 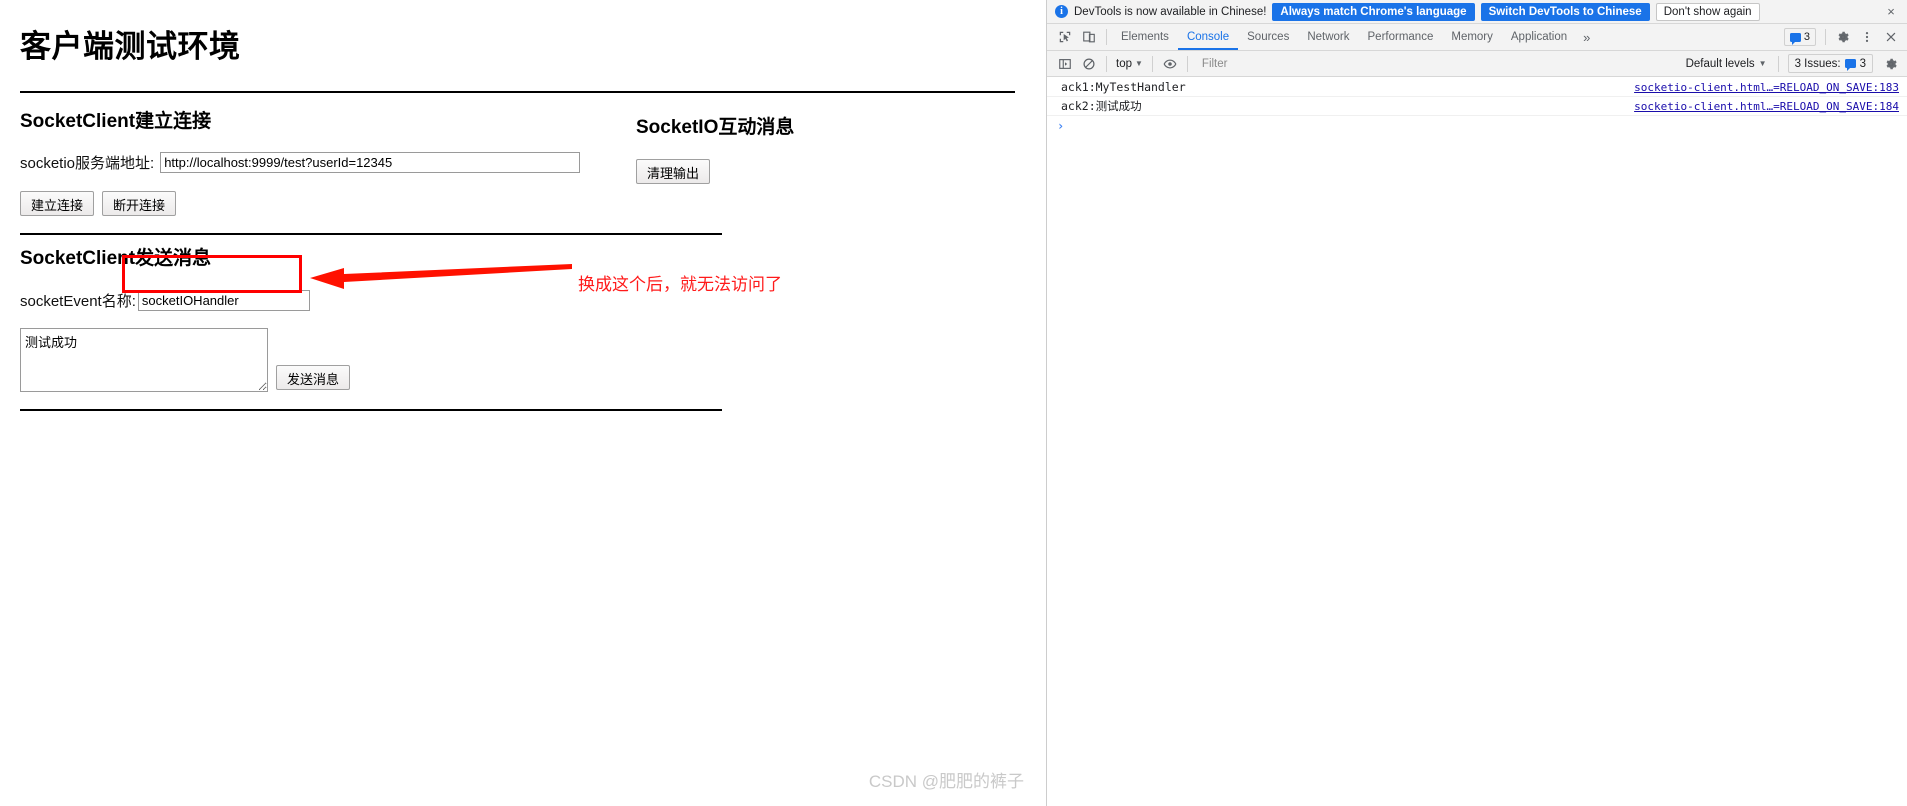 What do you see at coordinates (1065, 64) in the screenshot?
I see `console-sidebar-icon` at bounding box center [1065, 64].